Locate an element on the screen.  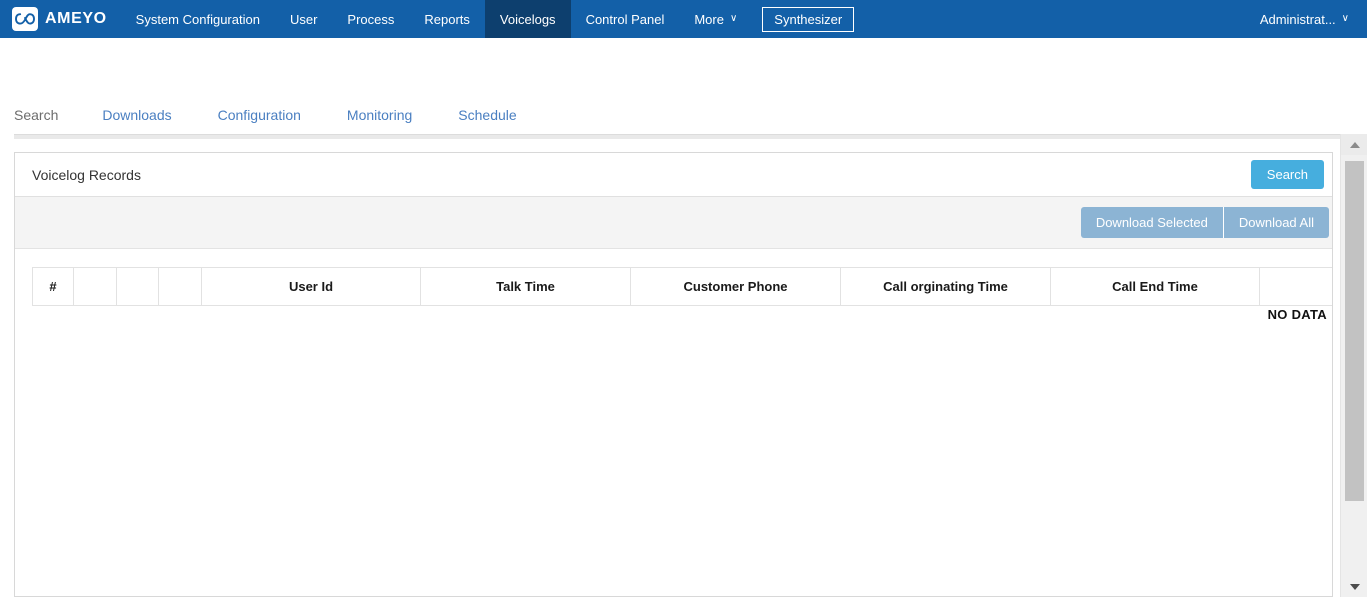
nav-item-voicelogs: Voicelogs is located at coordinates (527, 19).